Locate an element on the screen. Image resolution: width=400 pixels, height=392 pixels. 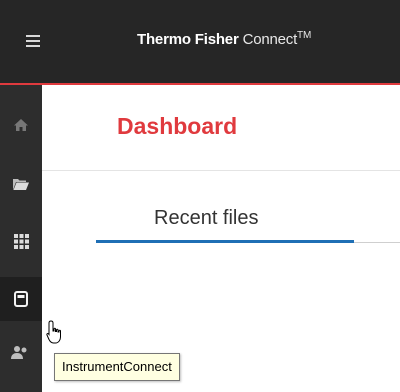
folder-icon is located at coordinates (21, 184).